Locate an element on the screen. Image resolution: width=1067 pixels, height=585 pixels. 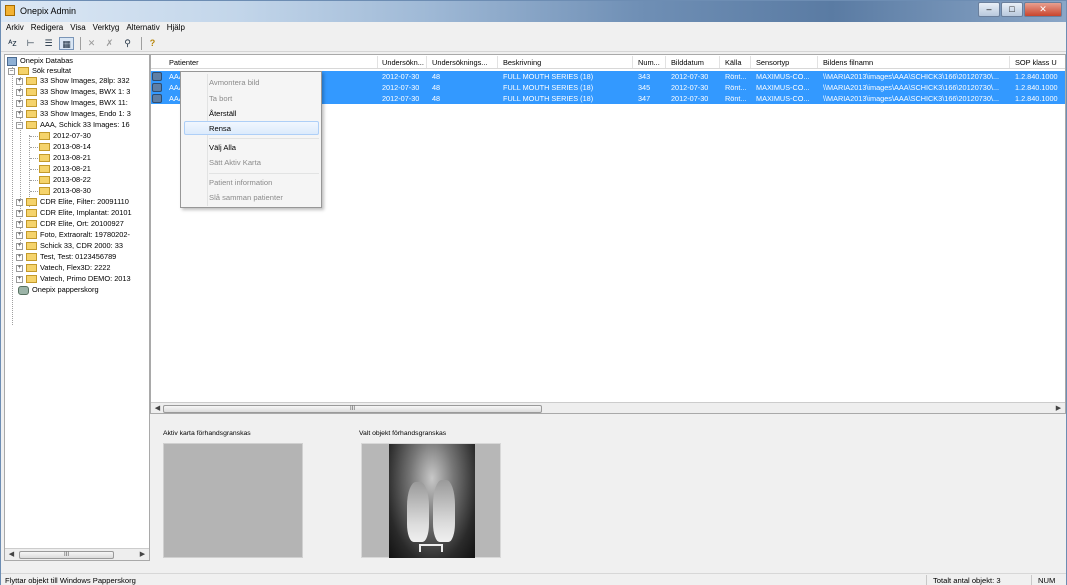
tree-horizontal-scrollbar: ◀ III ▶ is located at coordinates (77, 554).